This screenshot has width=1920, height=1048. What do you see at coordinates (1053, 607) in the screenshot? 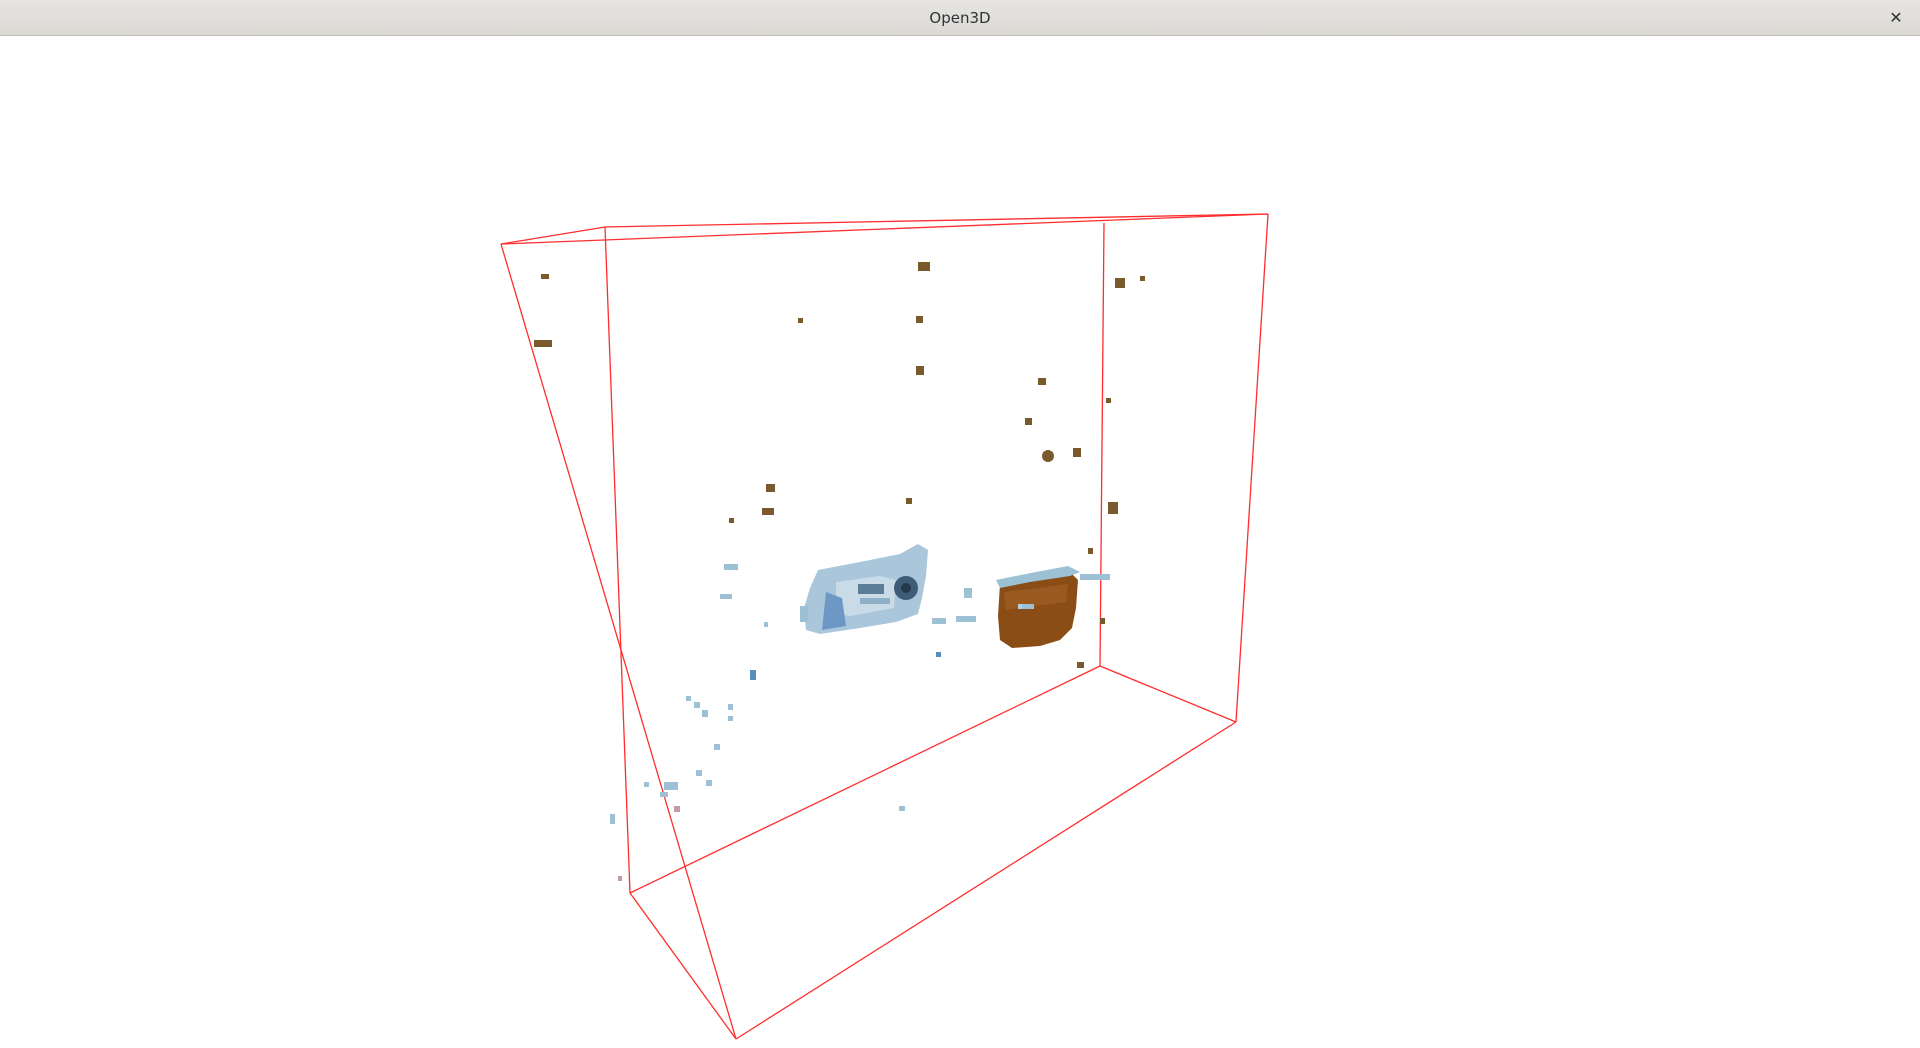
I see `point-cluster-brown-object` at bounding box center [1053, 607].